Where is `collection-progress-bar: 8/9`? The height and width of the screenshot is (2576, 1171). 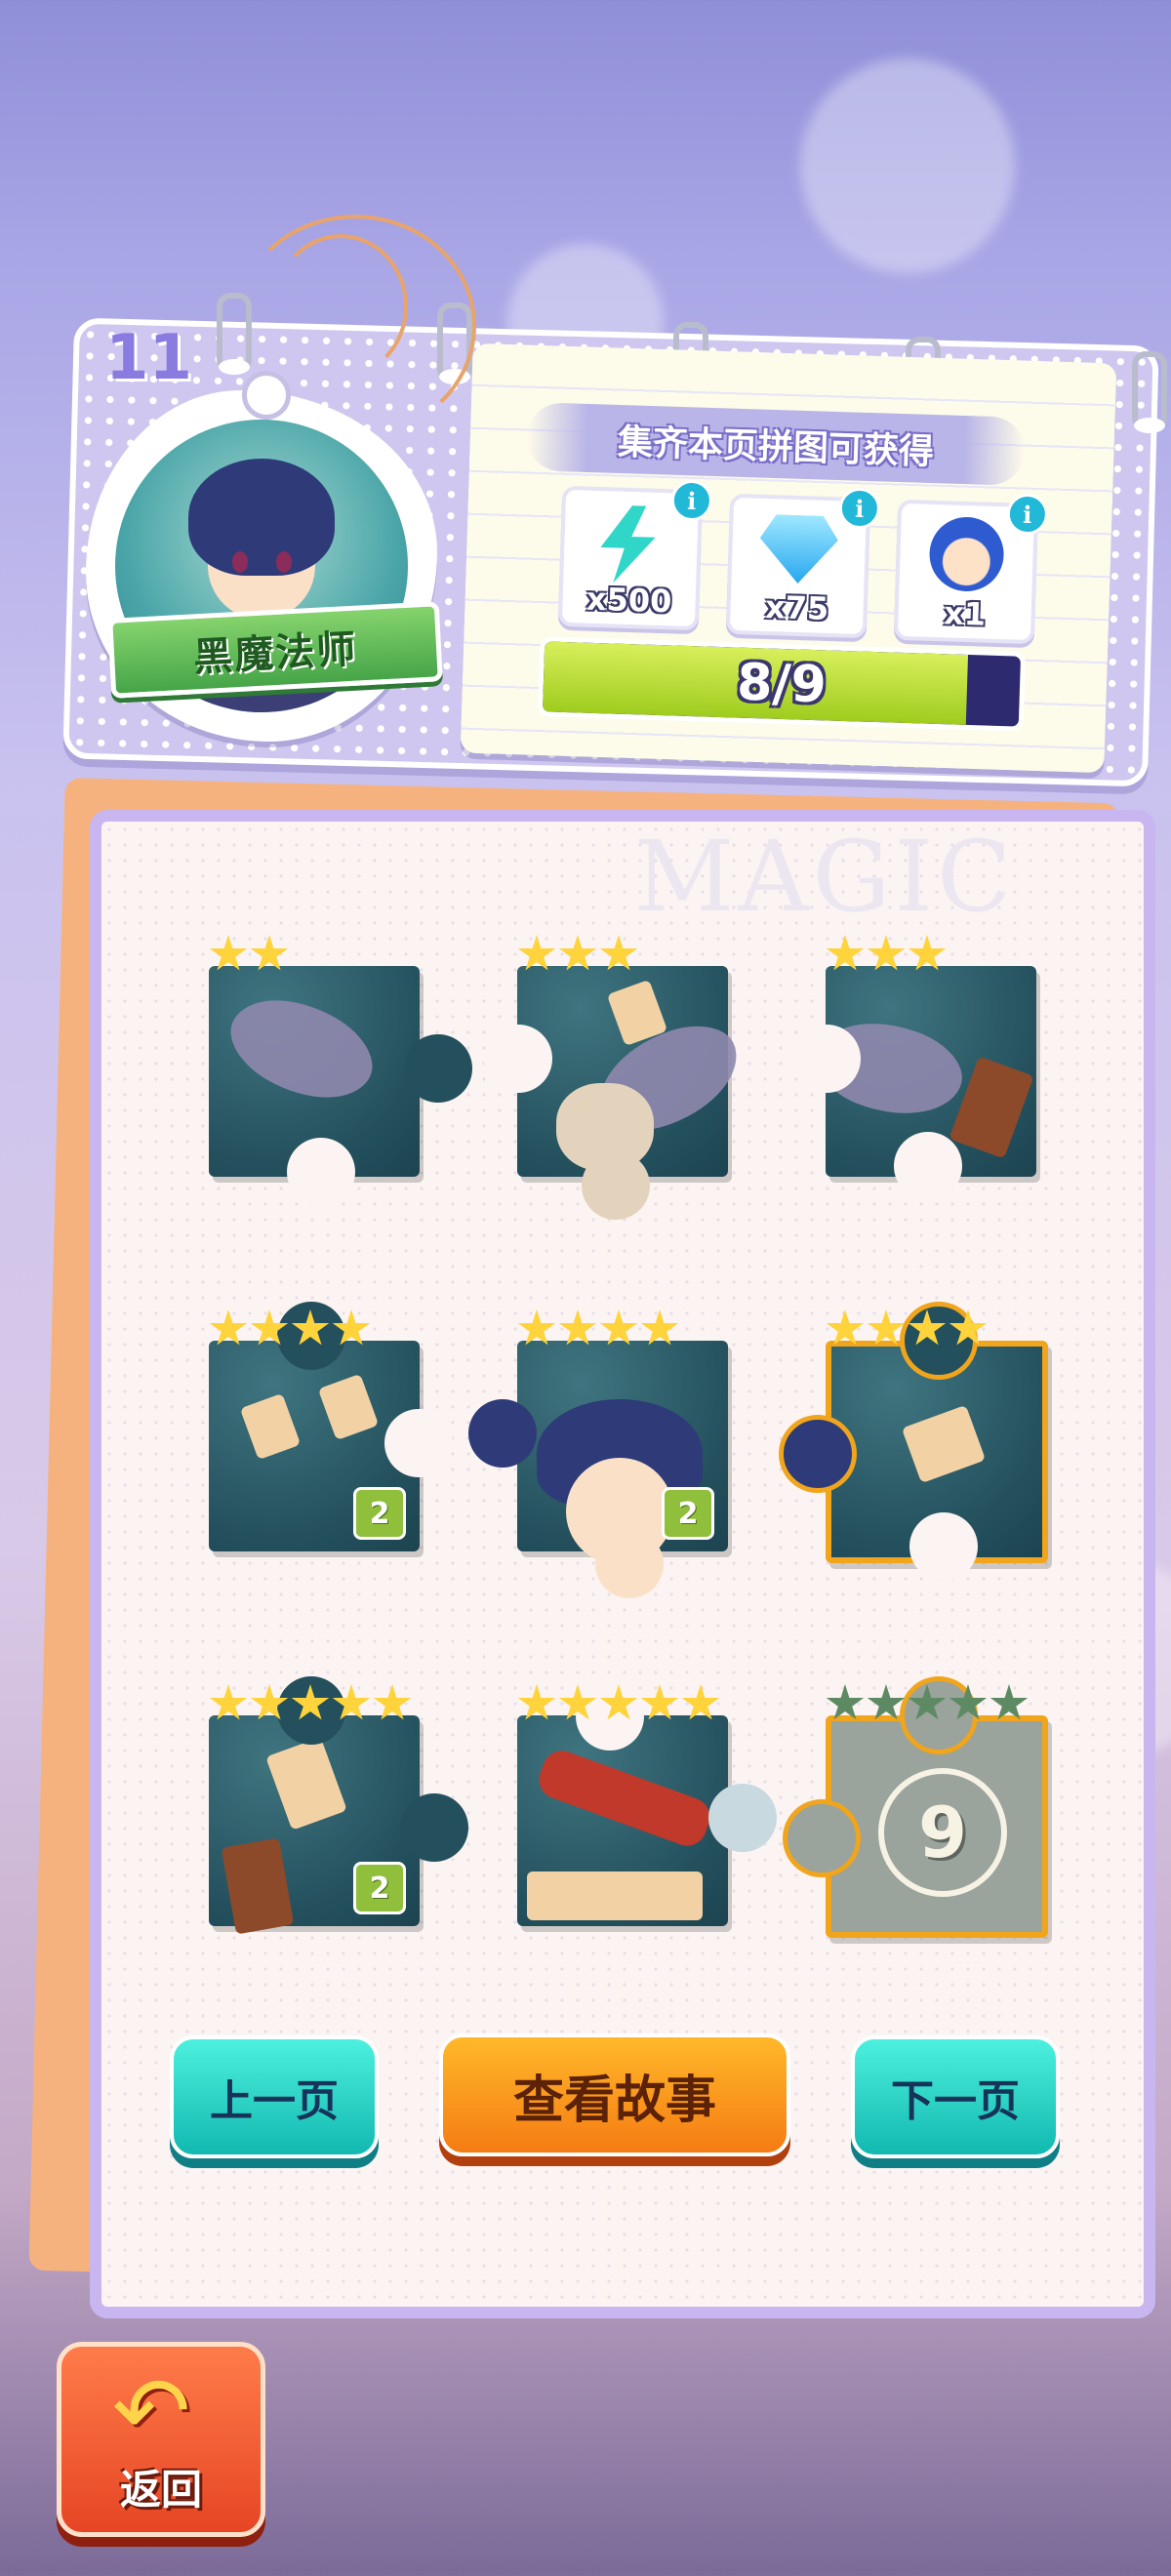
collection-progress-bar: 8/9 is located at coordinates (782, 684).